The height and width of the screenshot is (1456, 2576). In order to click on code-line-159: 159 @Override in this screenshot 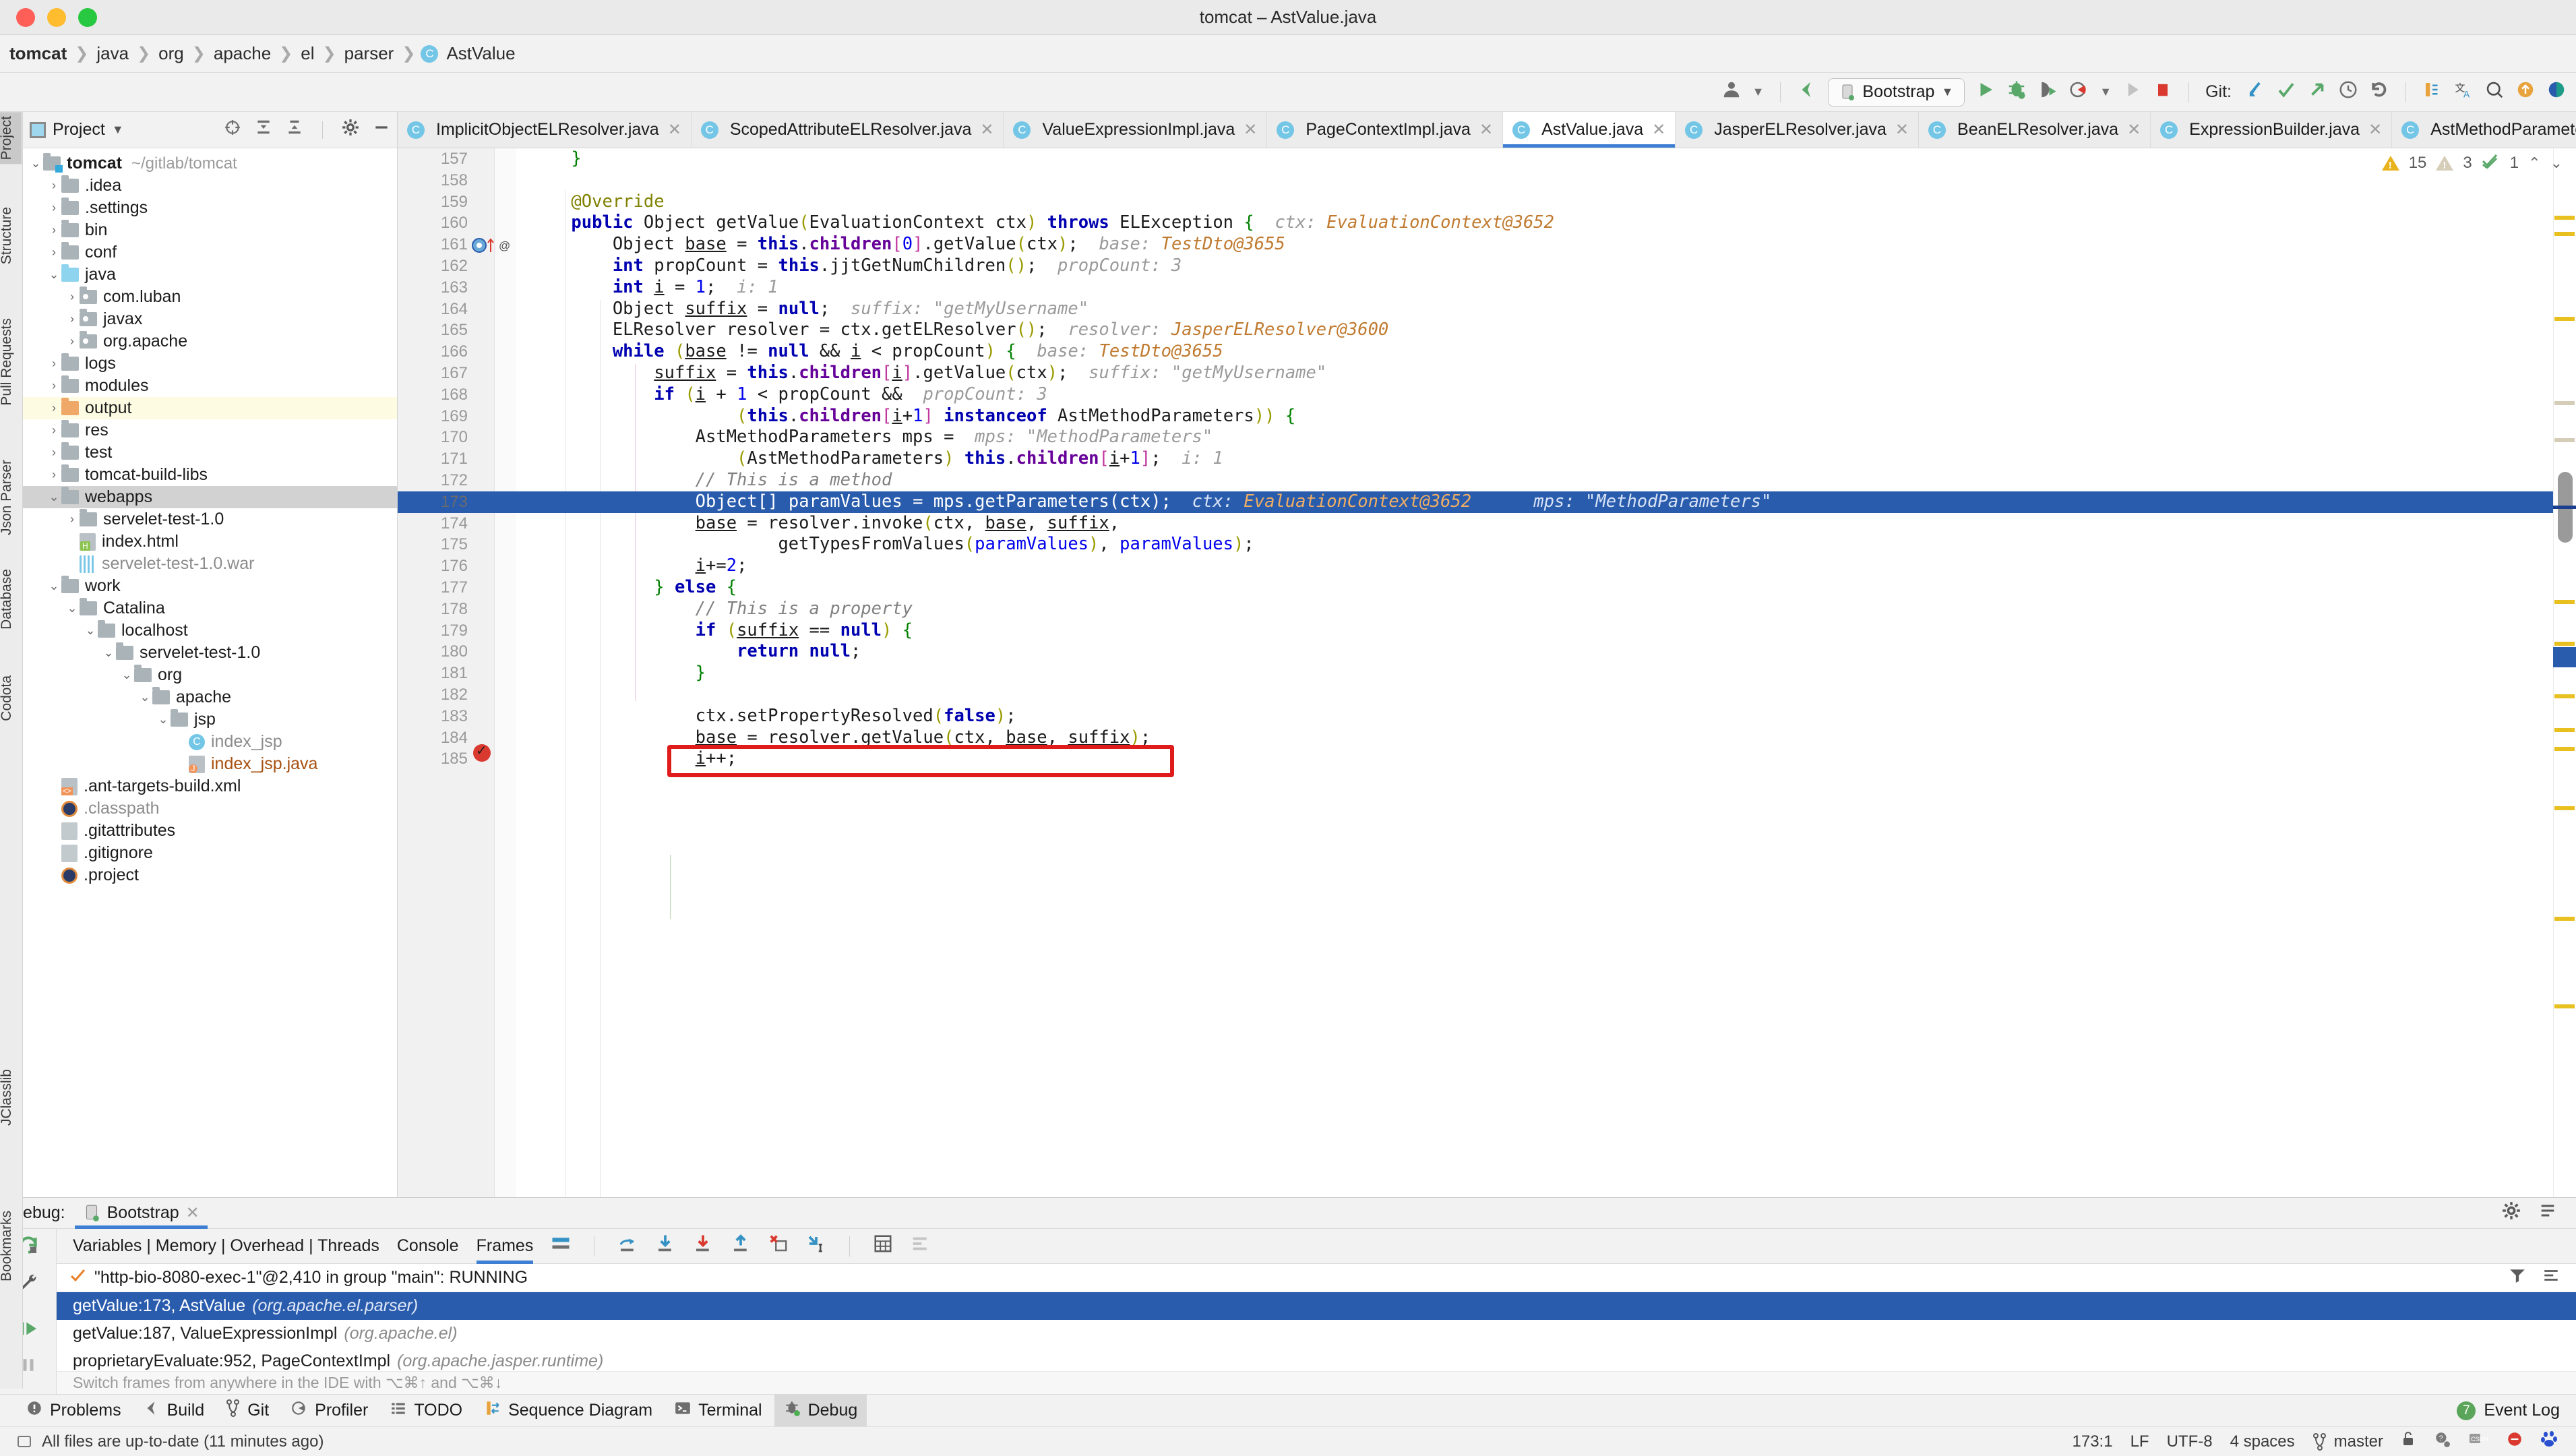, I will do `click(1487, 202)`.